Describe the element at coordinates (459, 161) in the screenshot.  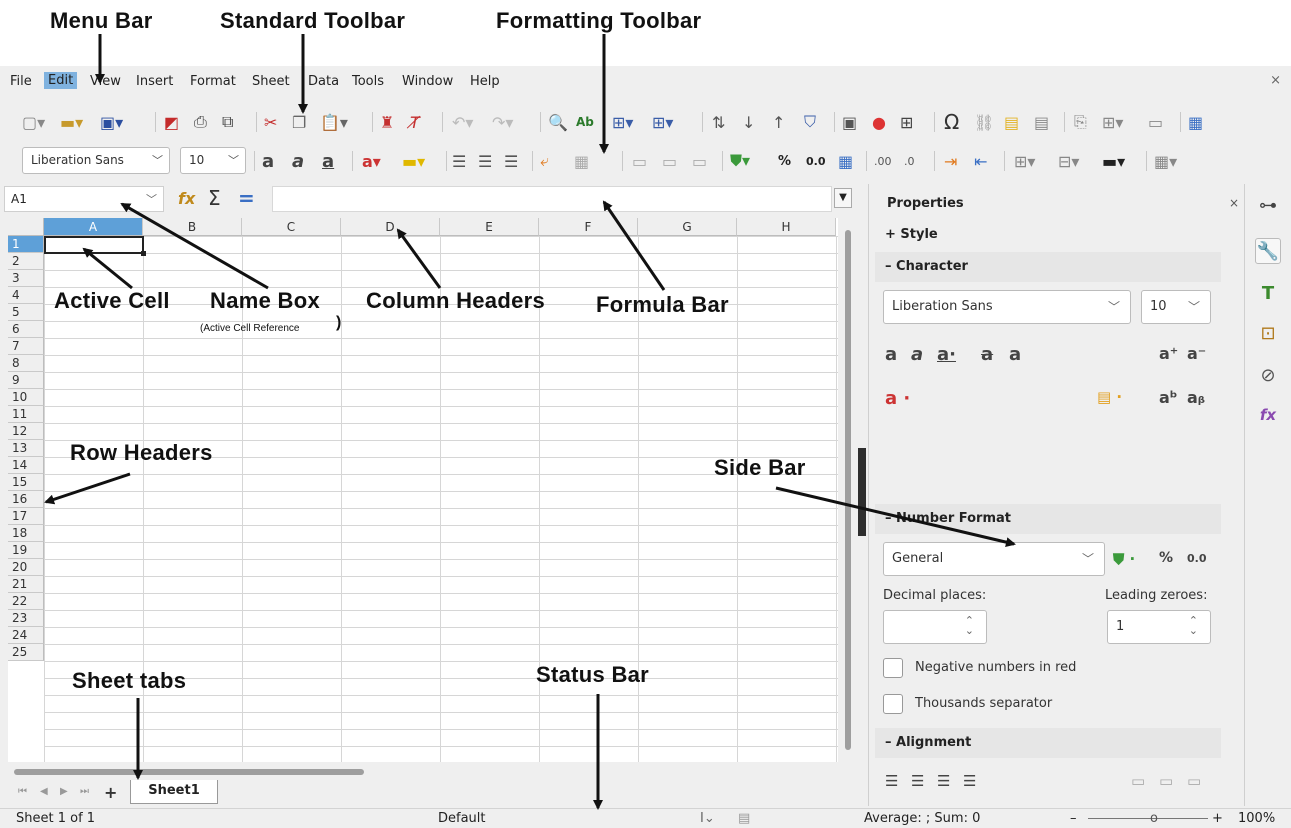
I see `align-left-icon: ☰` at that location.